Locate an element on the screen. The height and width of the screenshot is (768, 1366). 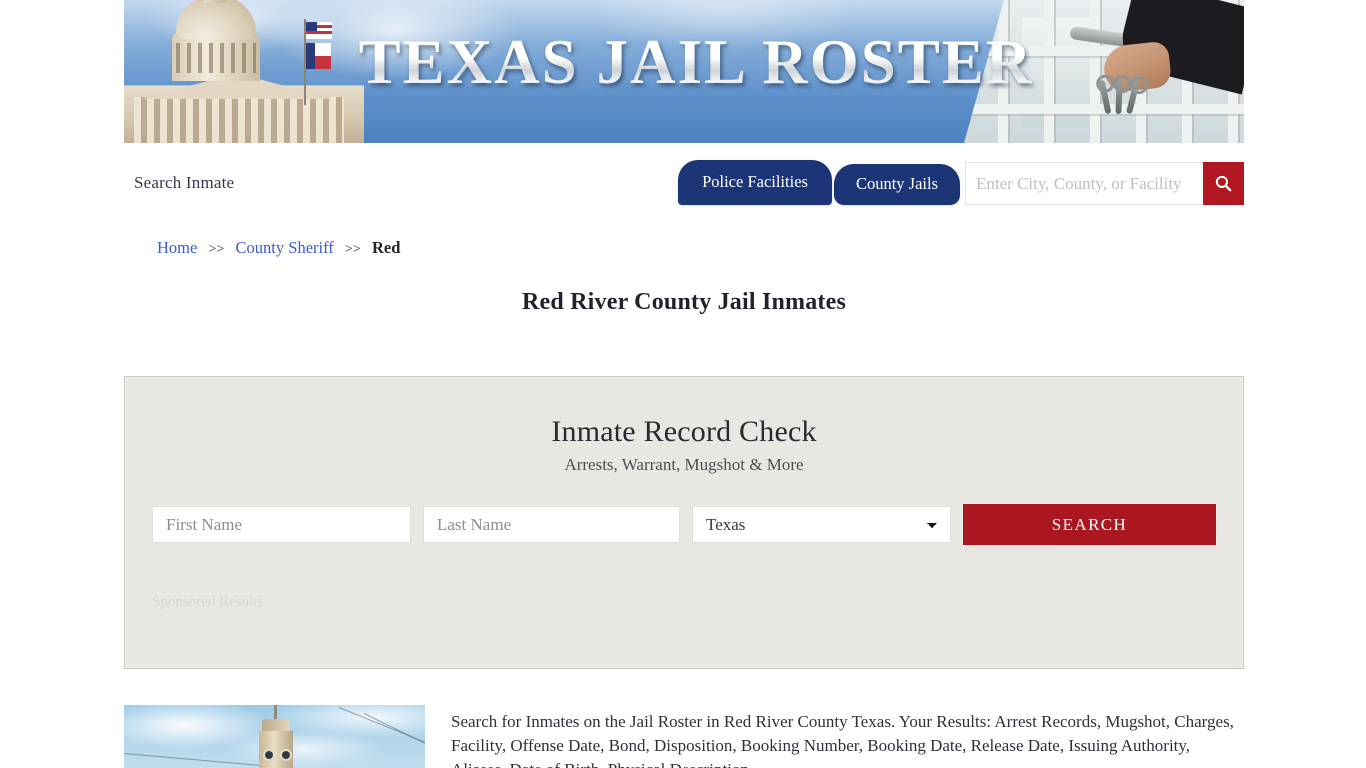
sponsored-results-label: Sponsored Results is located at coordinates (208, 602).